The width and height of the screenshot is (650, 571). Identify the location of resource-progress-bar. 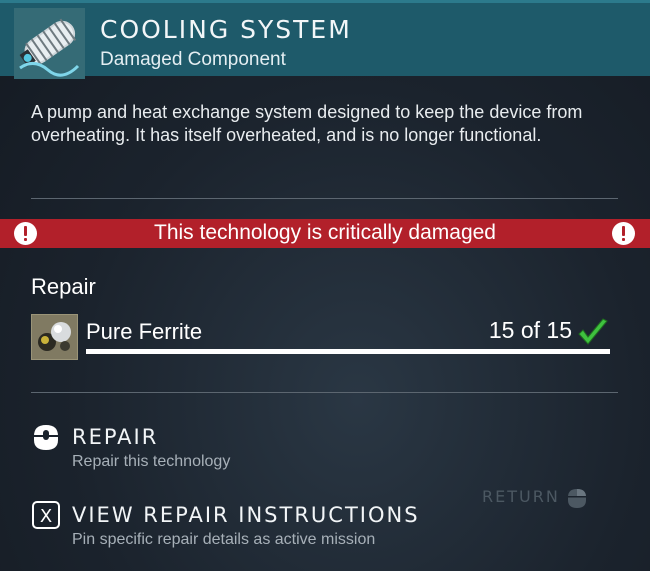
(348, 351).